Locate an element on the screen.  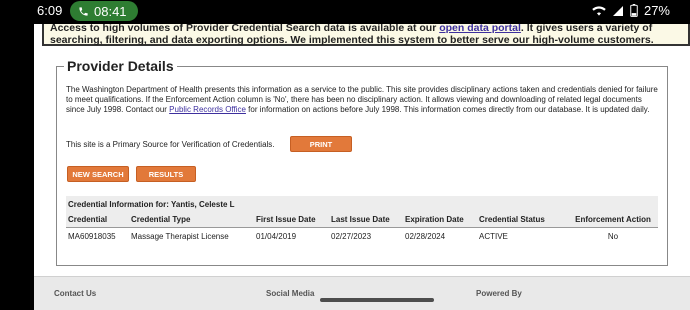
cell-first-issue-date: 01/04/2019 is located at coordinates (276, 236).